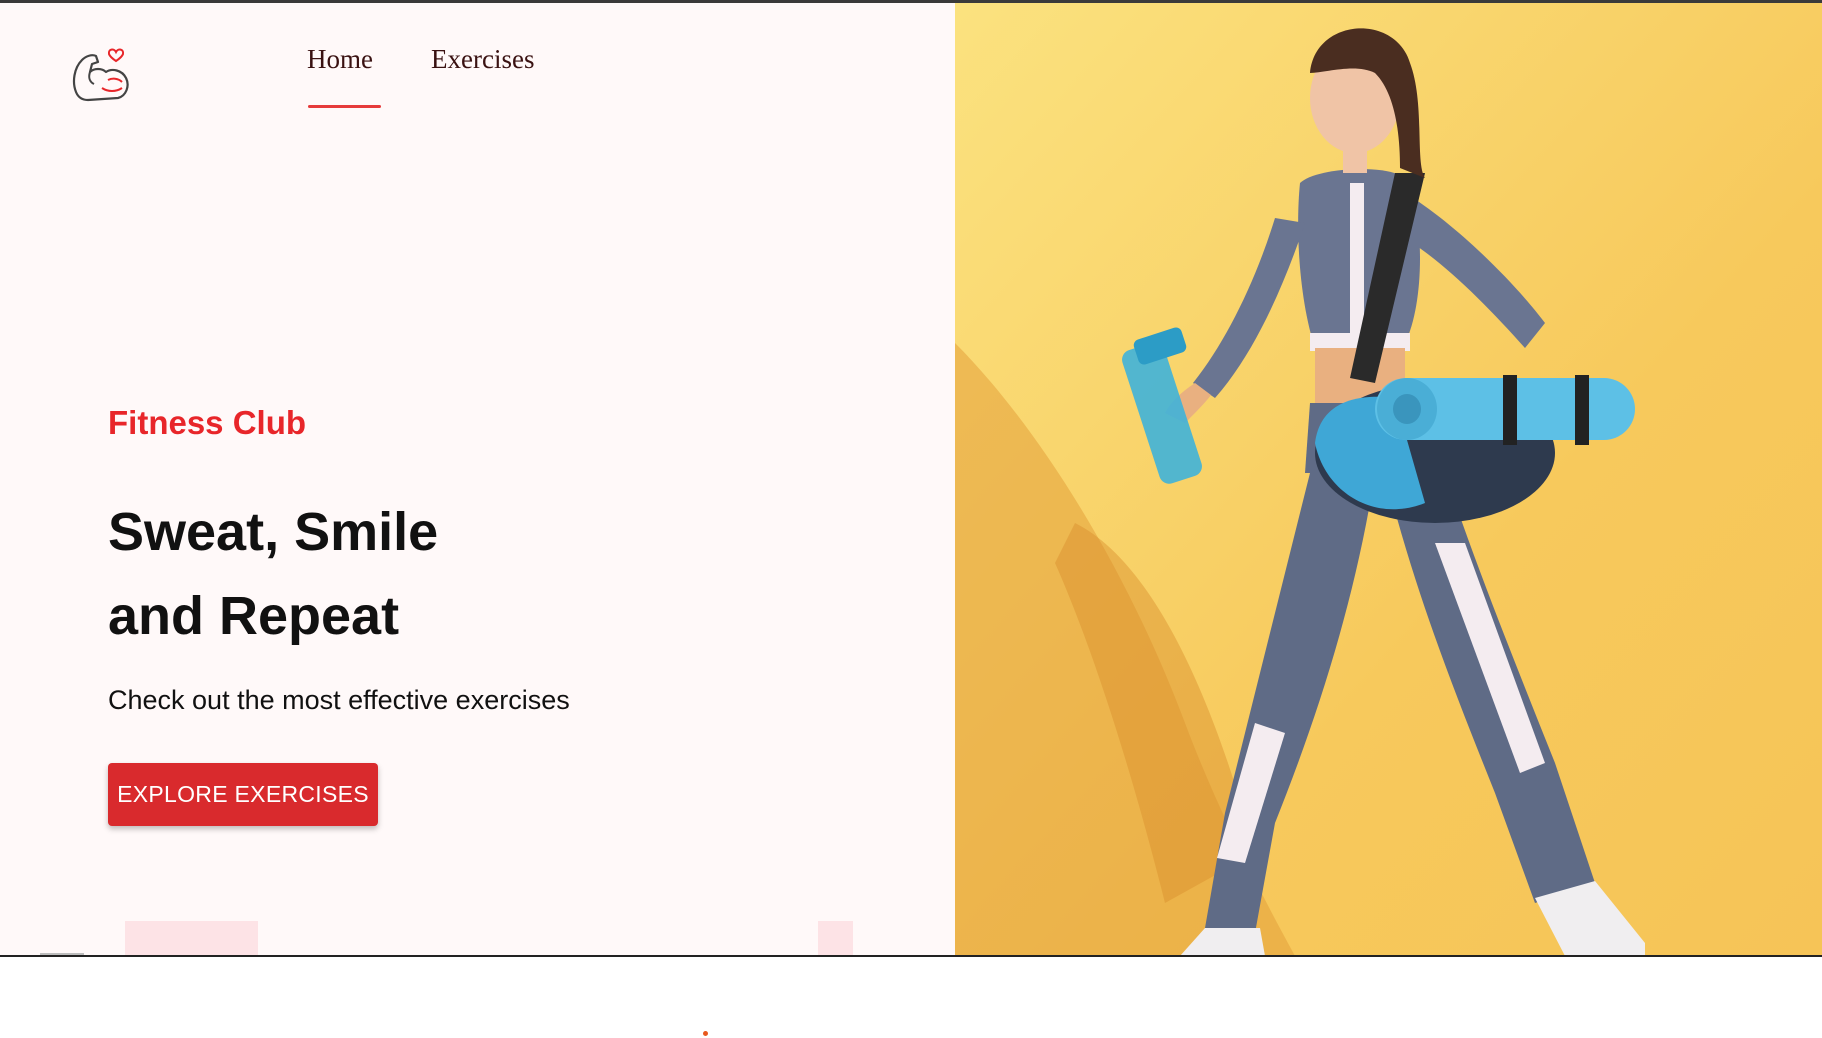 This screenshot has width=1822, height=1038. Describe the element at coordinates (344, 106) in the screenshot. I see `nav-active-indicator` at that location.